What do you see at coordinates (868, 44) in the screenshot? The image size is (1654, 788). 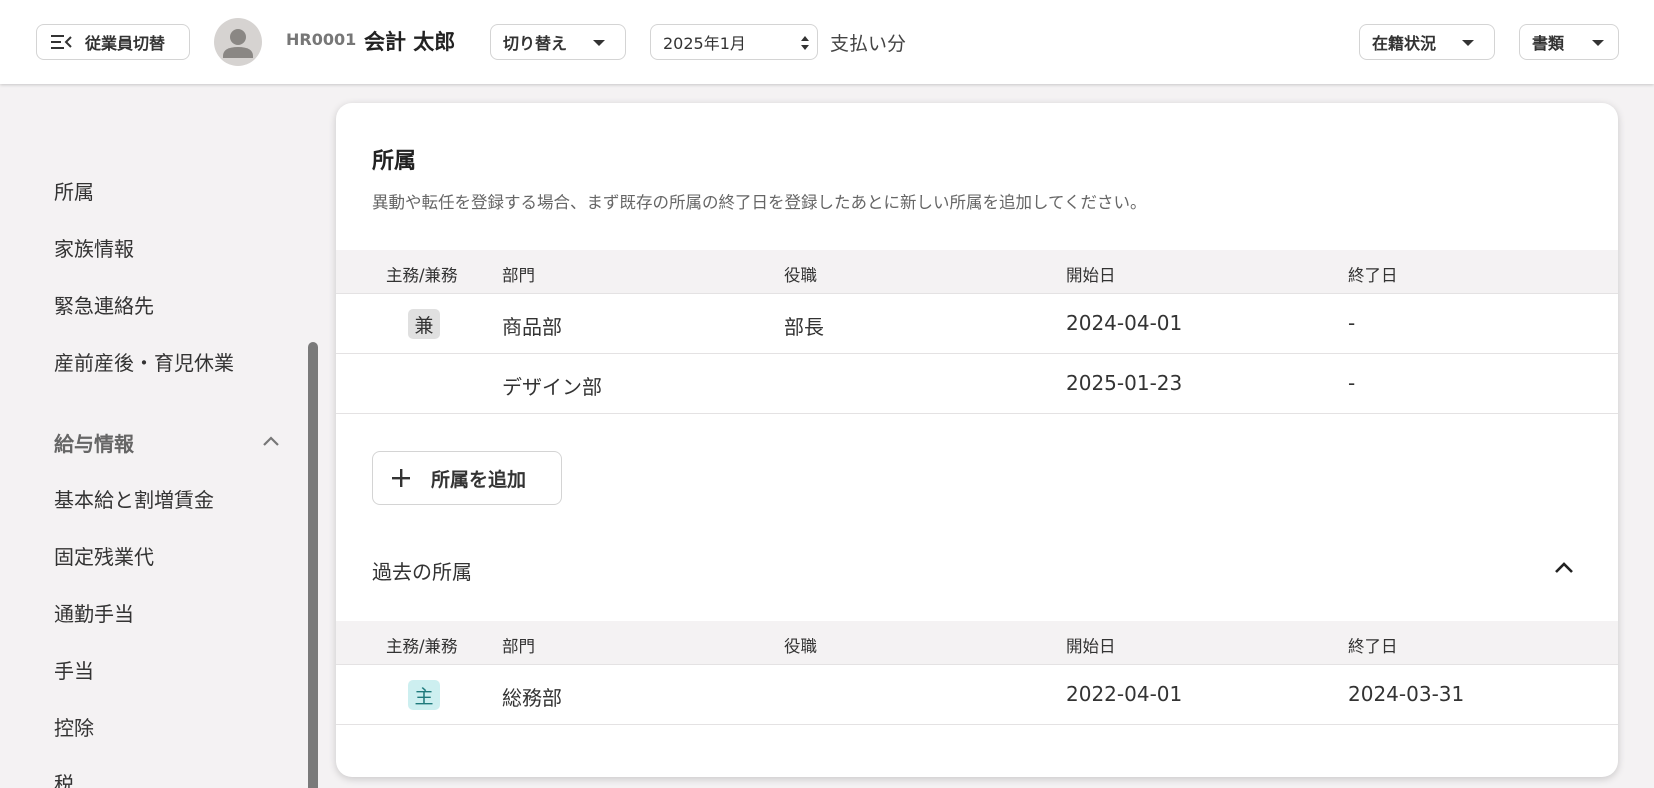 I see `payment-label: 支払い分` at bounding box center [868, 44].